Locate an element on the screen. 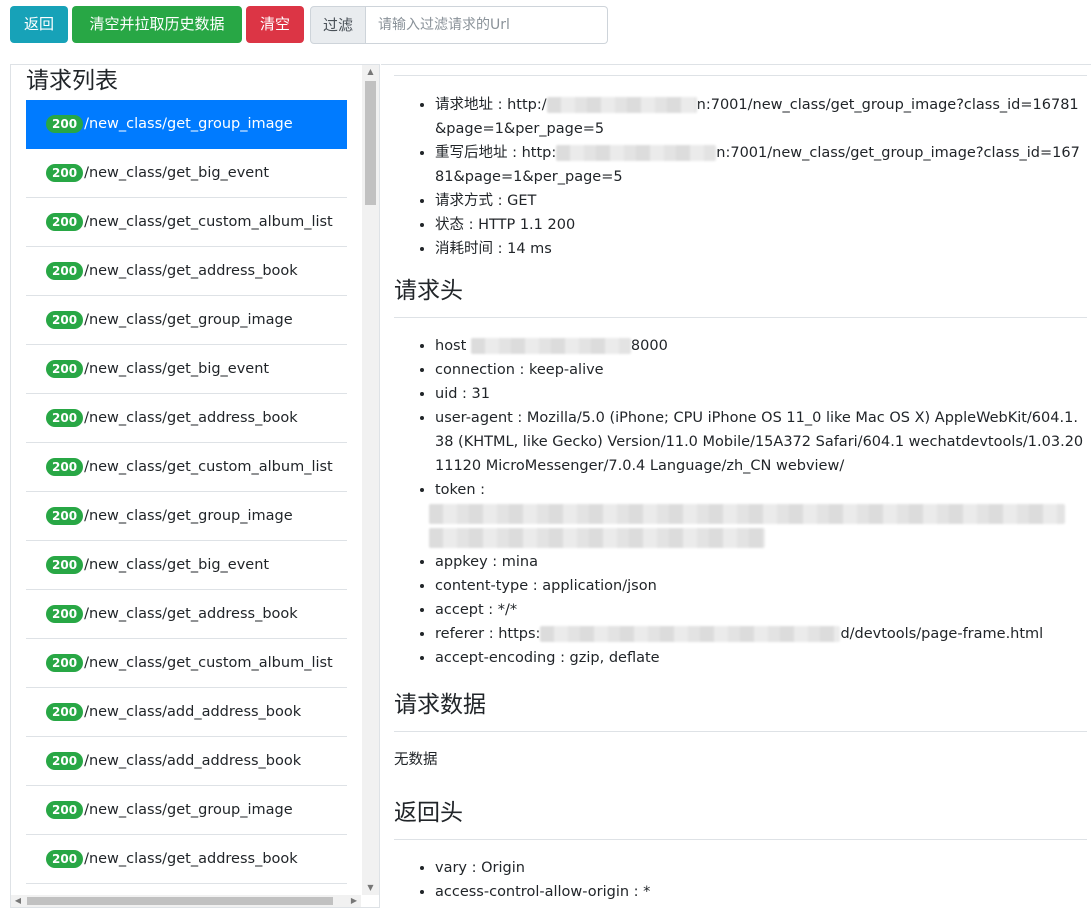 The image size is (1091, 908). request-data-section: 请求数据 无数据 is located at coordinates (740, 729).